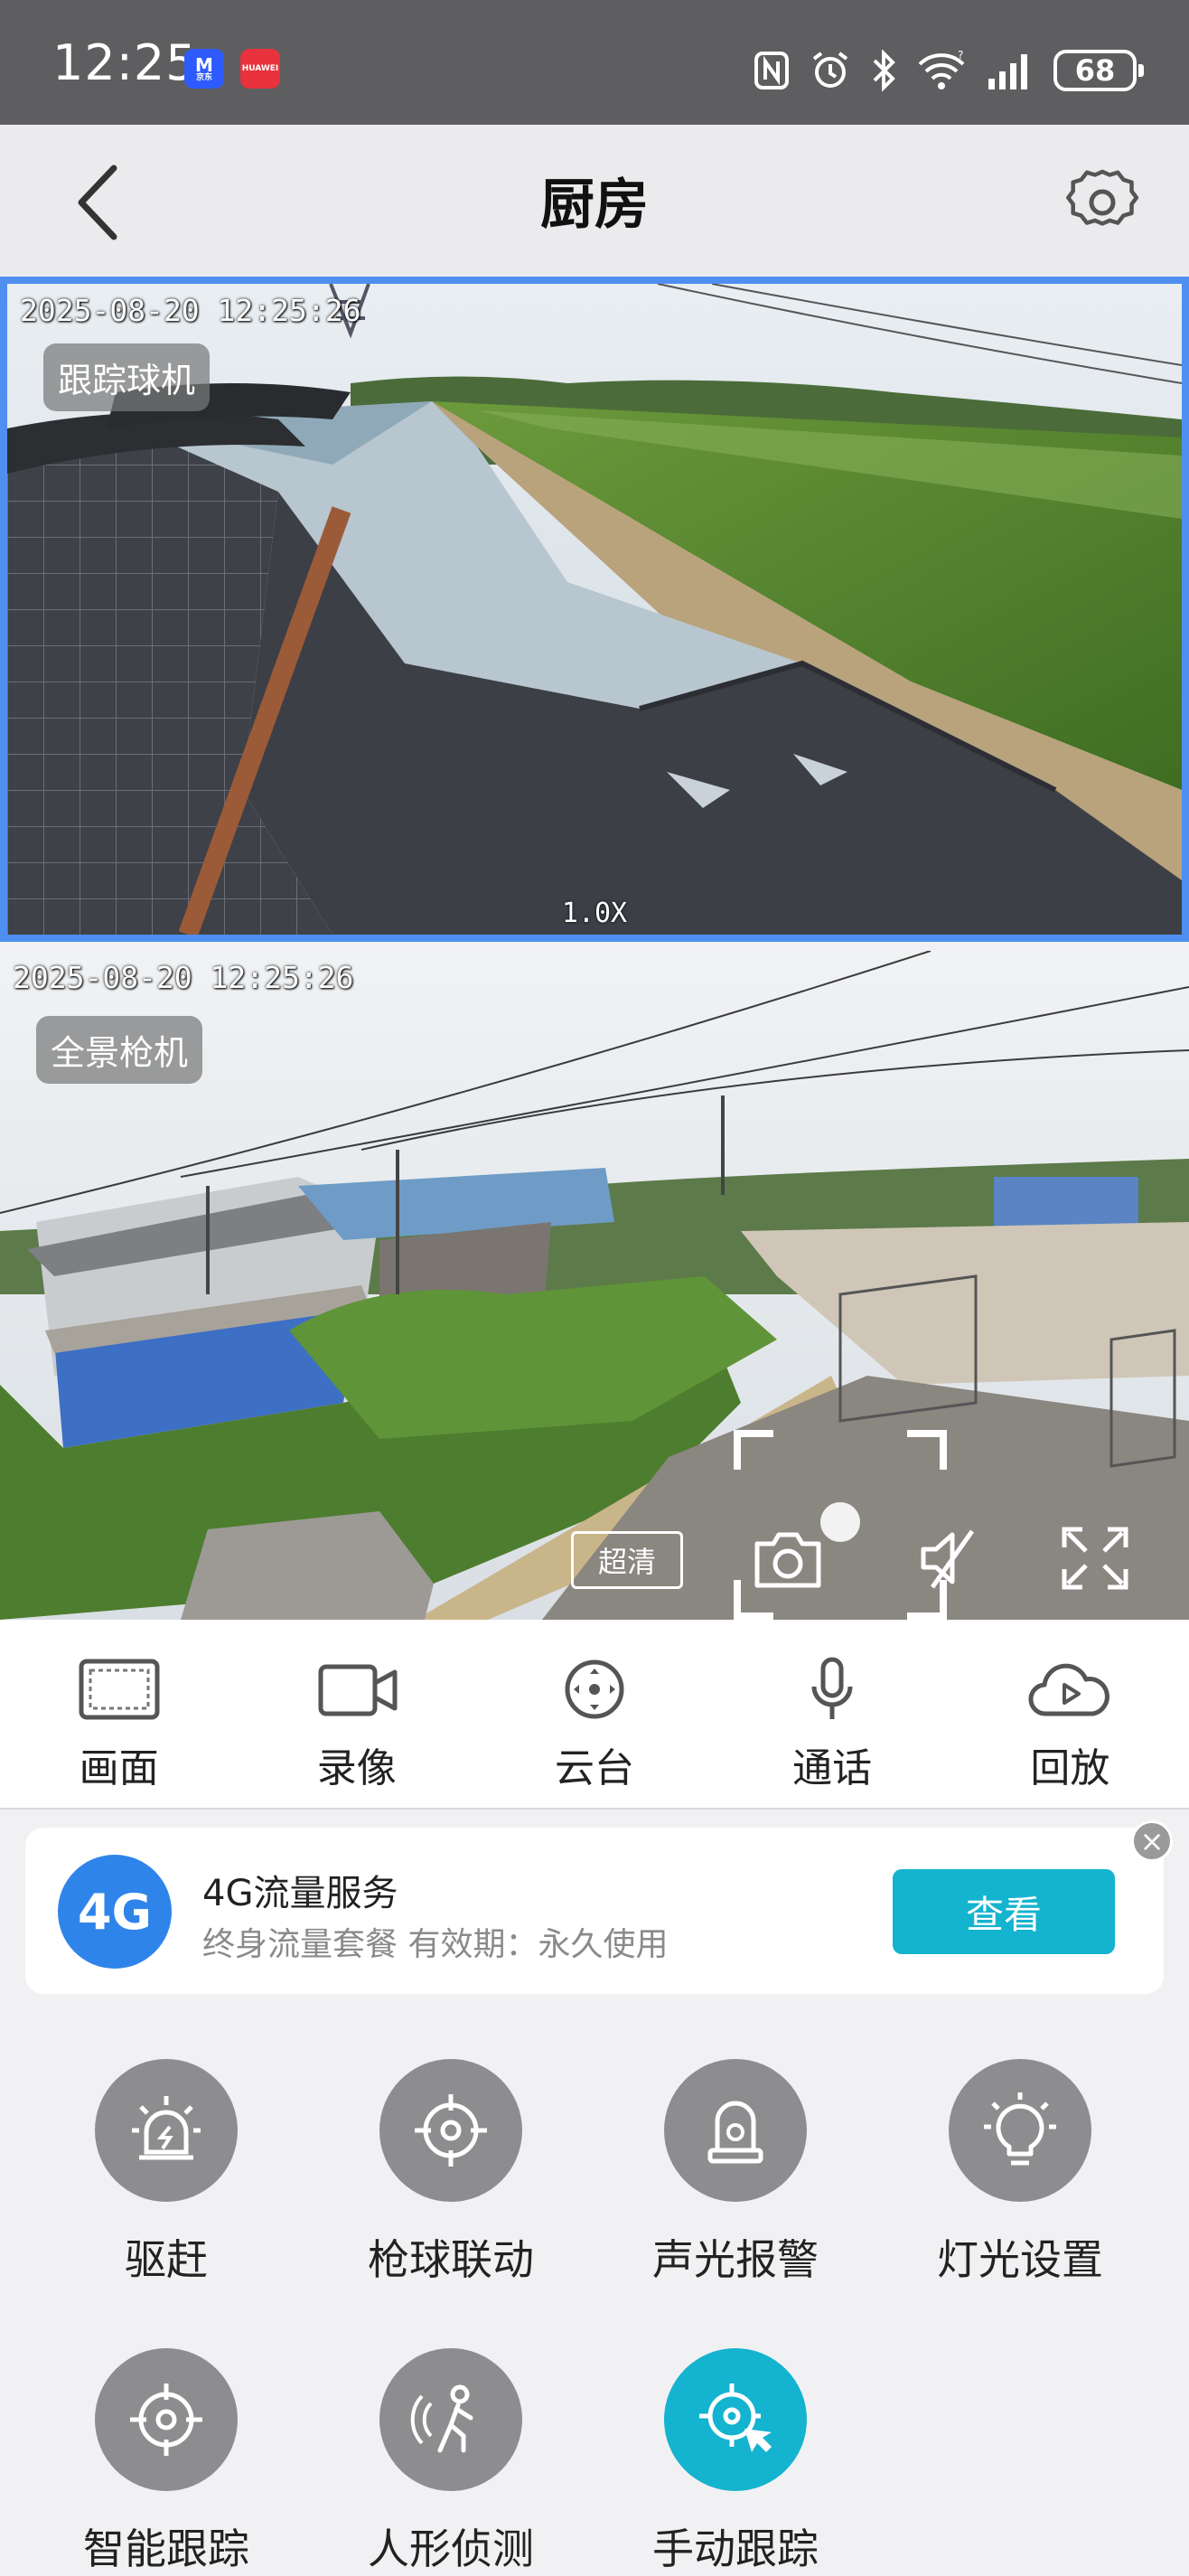  Describe the element at coordinates (594, 1768) in the screenshot. I see `tool-label: 云台` at that location.